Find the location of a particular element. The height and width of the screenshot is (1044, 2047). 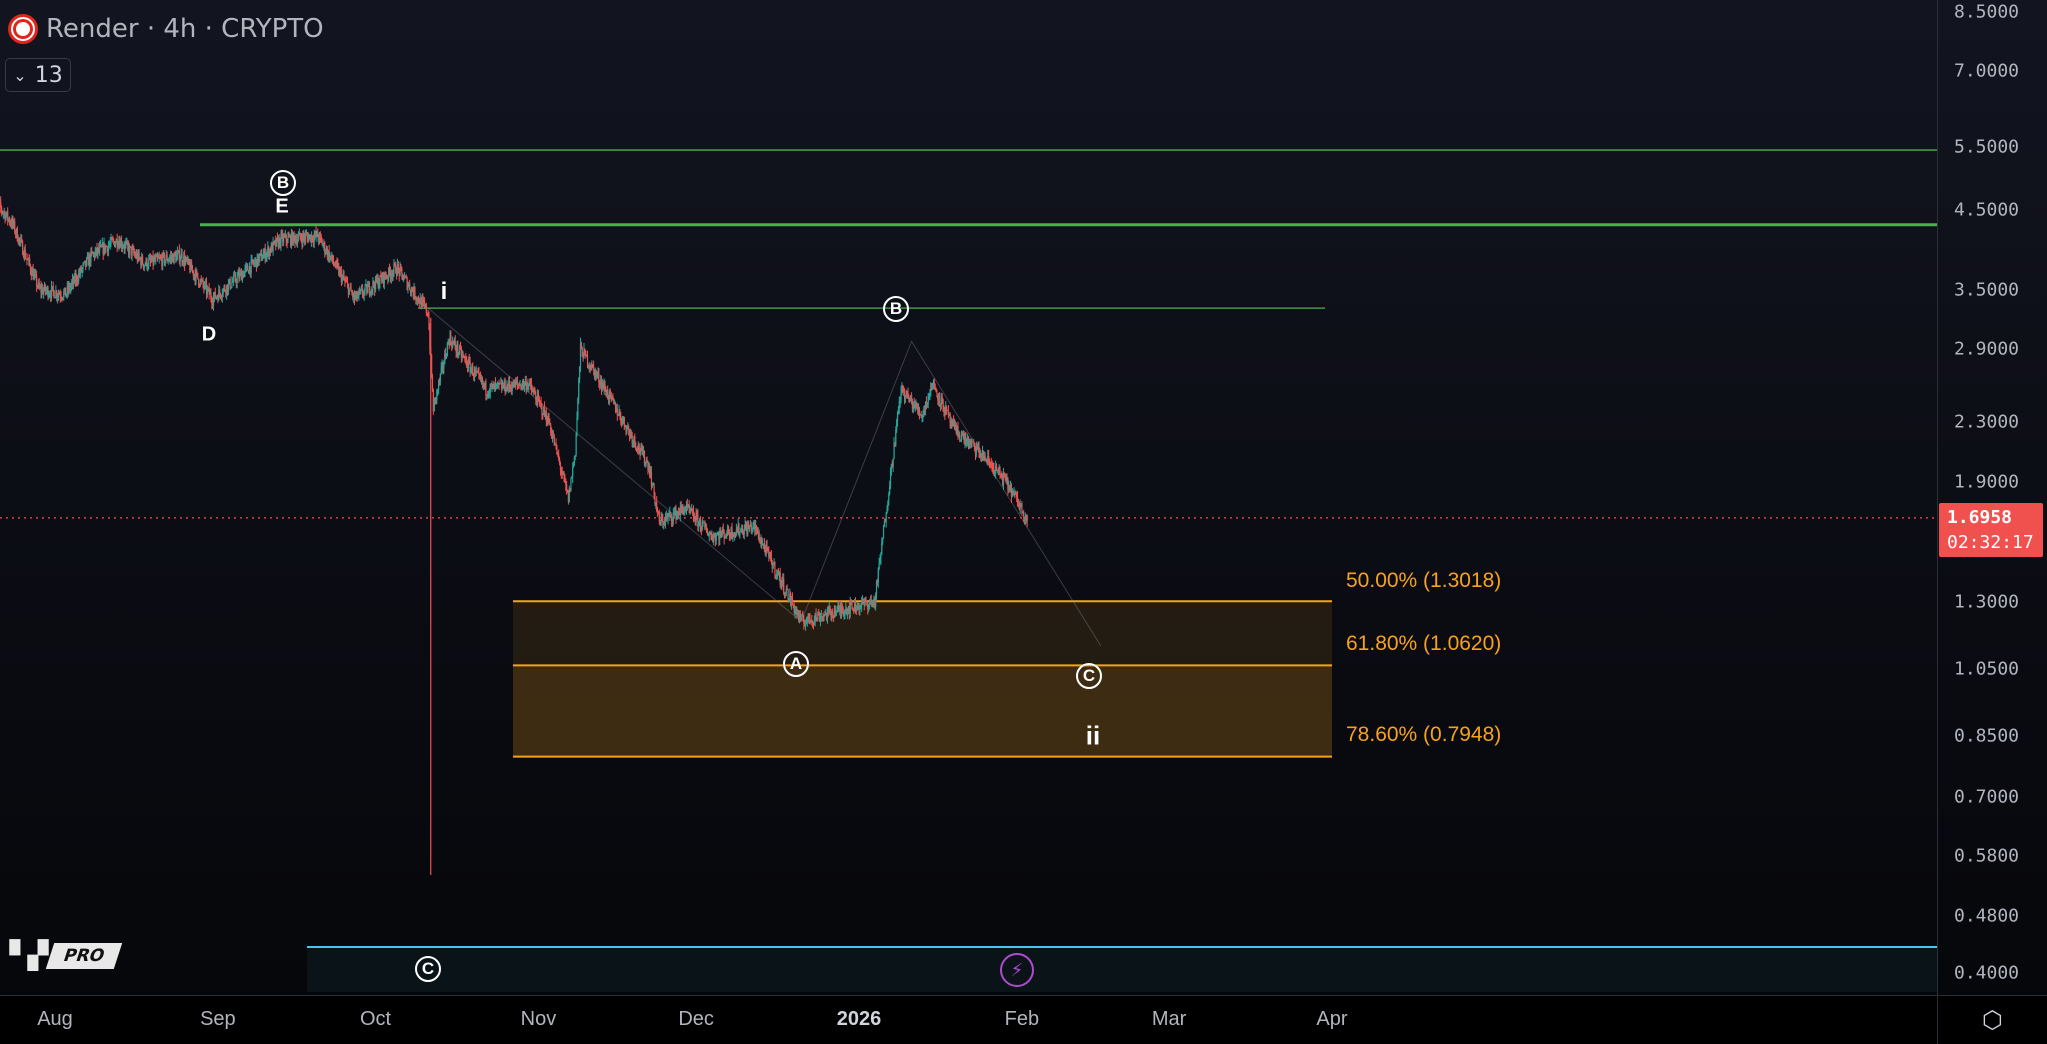

indicator-count: 13 is located at coordinates (48, 75).